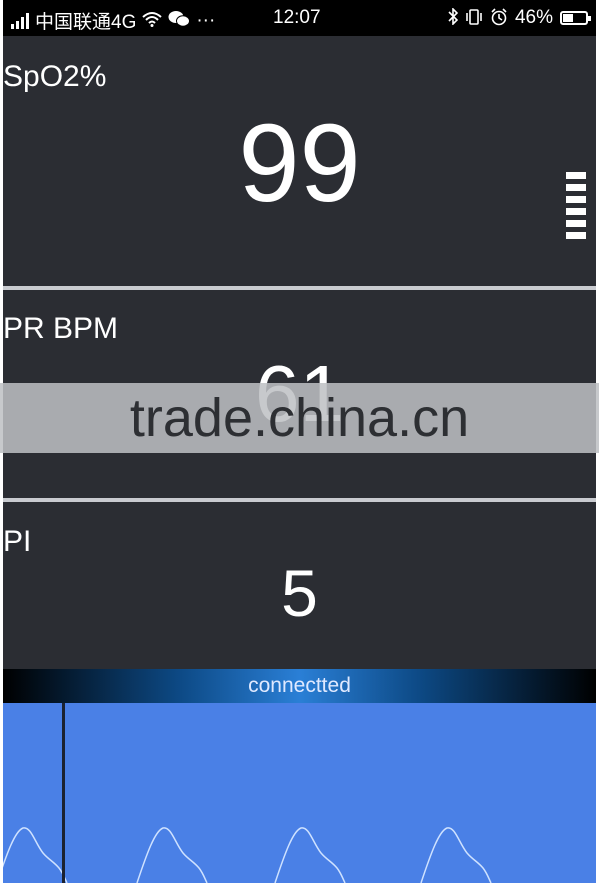  I want to click on status-bar-left: 中国联通4G ···, so click(113, 20).